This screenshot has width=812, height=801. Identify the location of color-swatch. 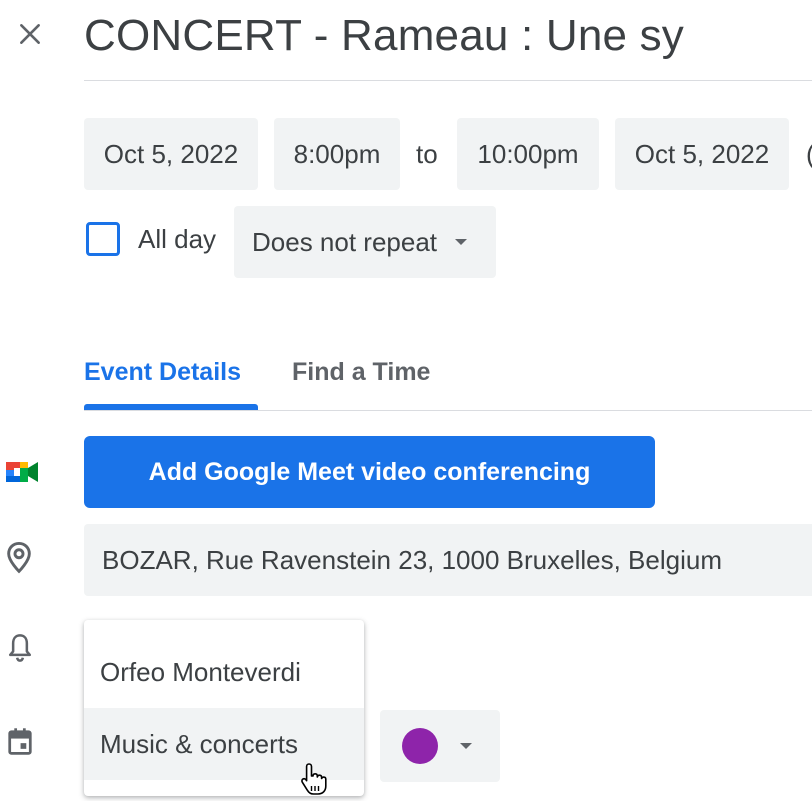
(420, 746).